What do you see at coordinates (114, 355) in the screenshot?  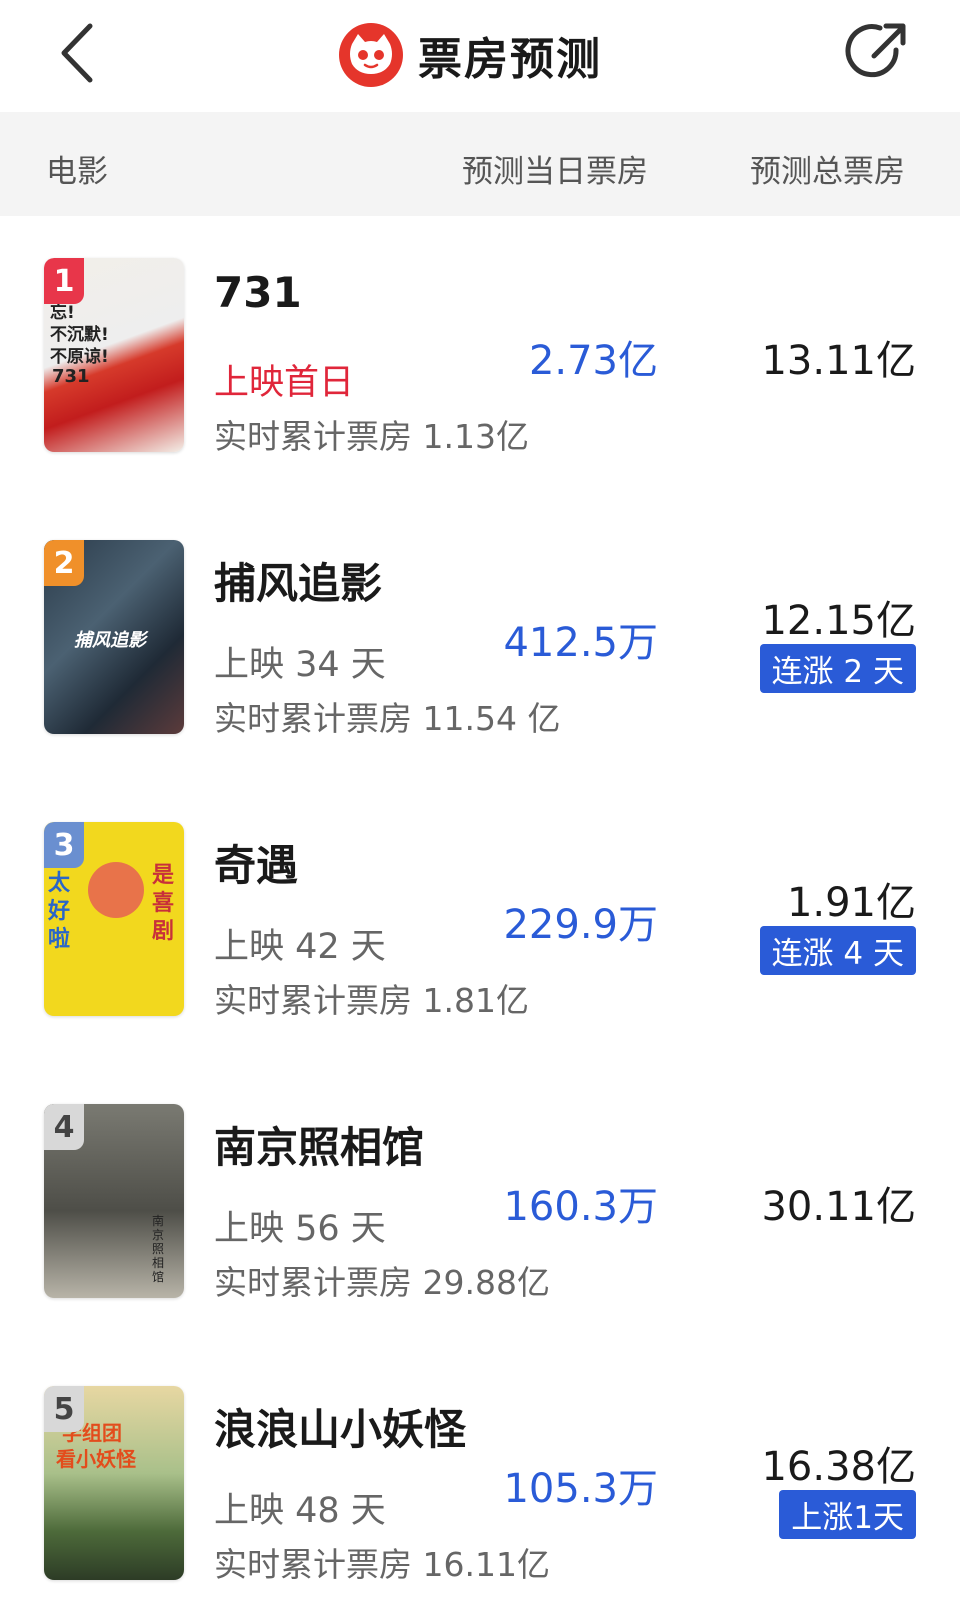 I see `movie-poster: 1 忘! 不沉默! 不原谅! 731` at bounding box center [114, 355].